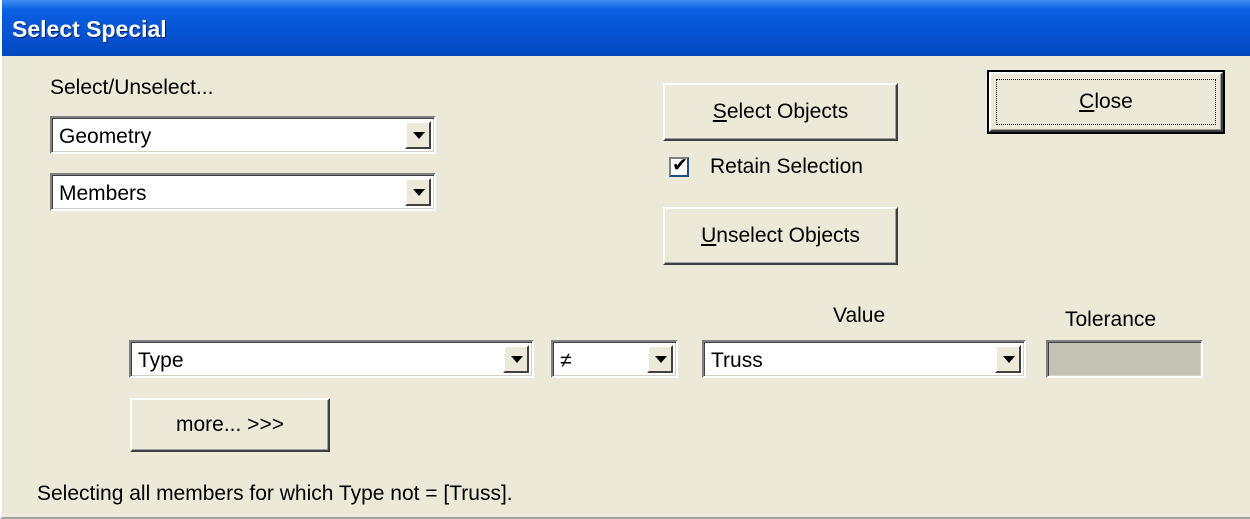 The width and height of the screenshot is (1250, 519). What do you see at coordinates (331, 359) in the screenshot?
I see `property-combobox: Type` at bounding box center [331, 359].